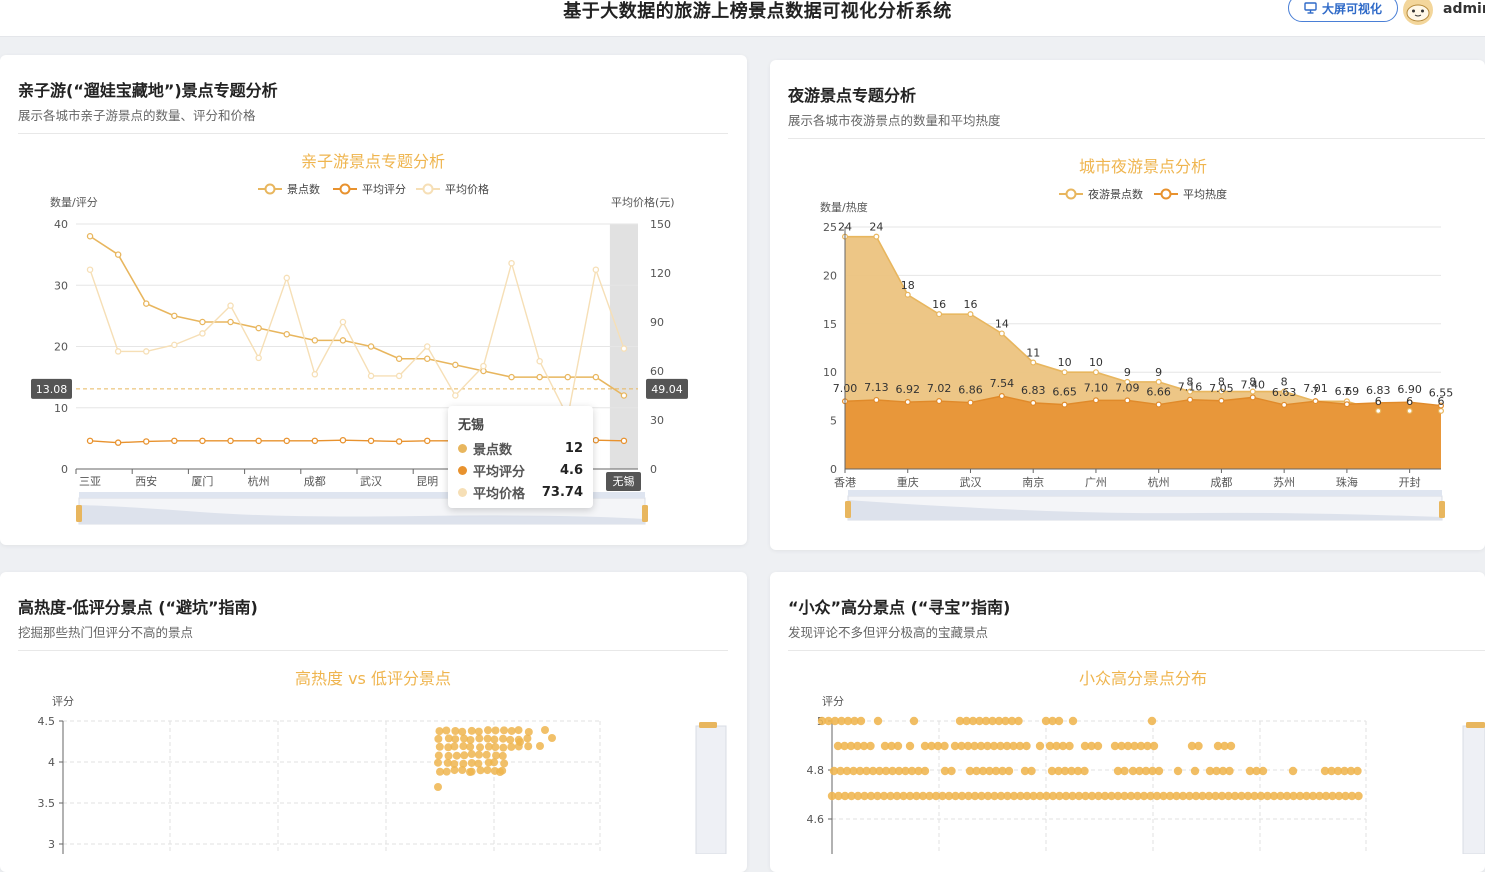 This screenshot has width=1485, height=872. What do you see at coordinates (876, 227) in the screenshot?
I see `data-label: 24` at bounding box center [876, 227].